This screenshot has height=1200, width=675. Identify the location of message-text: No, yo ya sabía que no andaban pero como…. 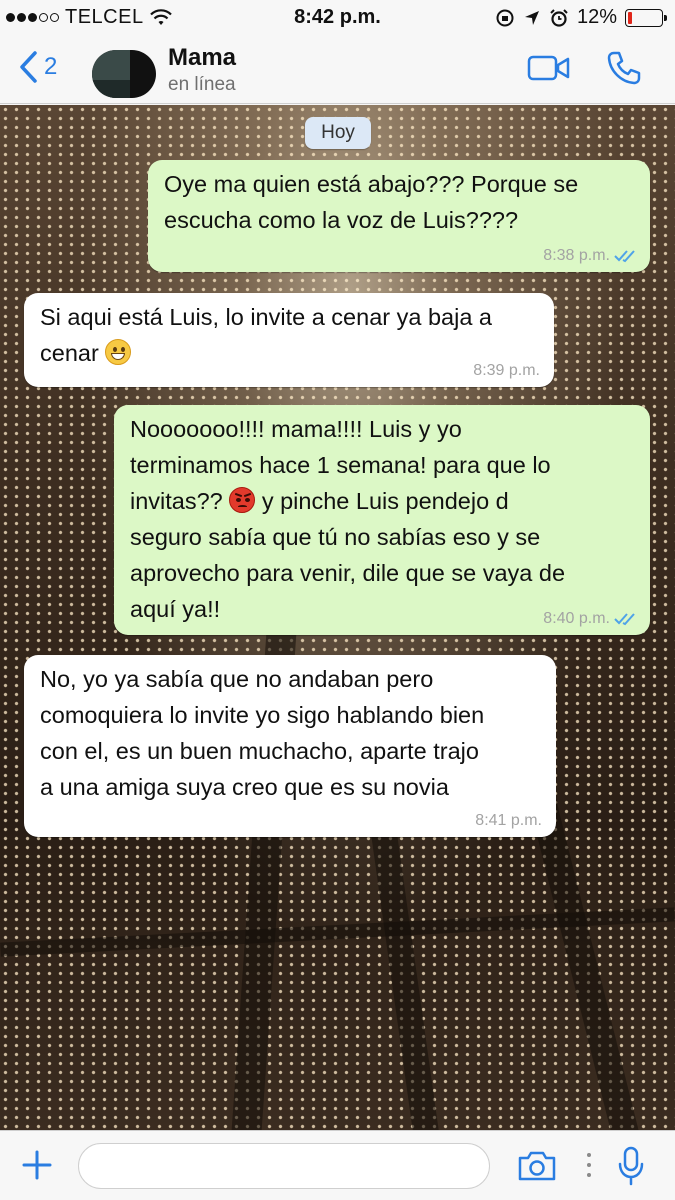
(292, 733).